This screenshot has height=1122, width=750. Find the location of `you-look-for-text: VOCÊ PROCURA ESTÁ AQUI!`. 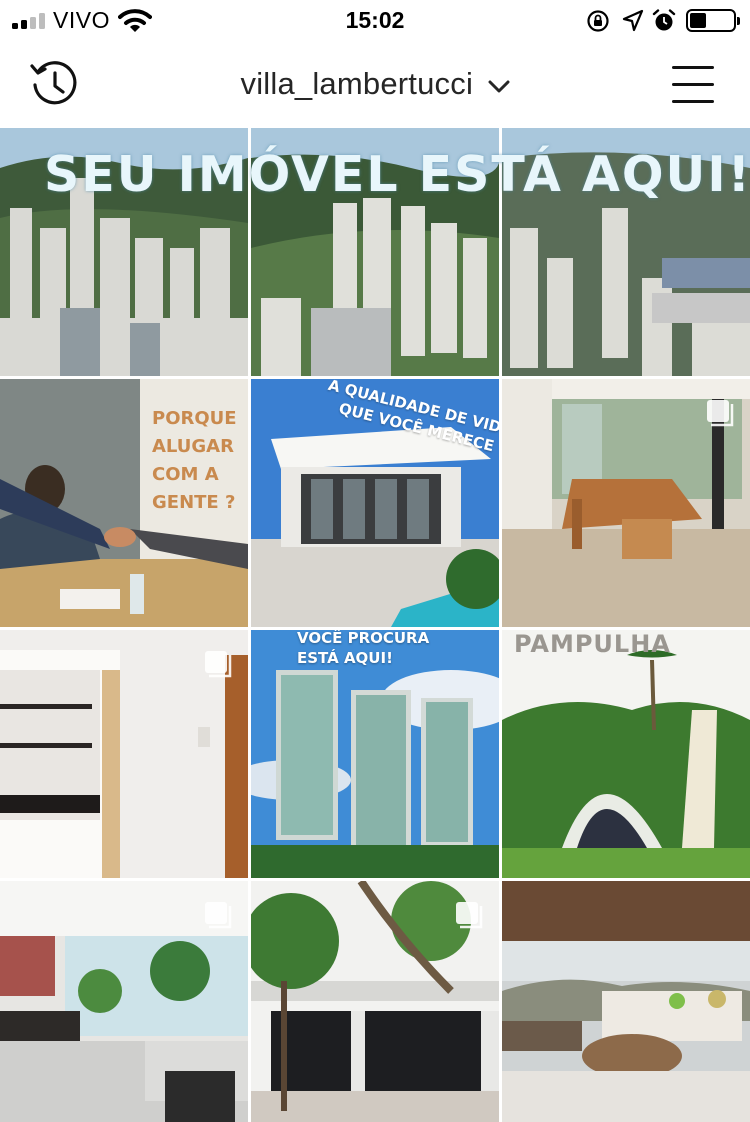

you-look-for-text: VOCÊ PROCURA ESTÁ AQUI! is located at coordinates (363, 649).